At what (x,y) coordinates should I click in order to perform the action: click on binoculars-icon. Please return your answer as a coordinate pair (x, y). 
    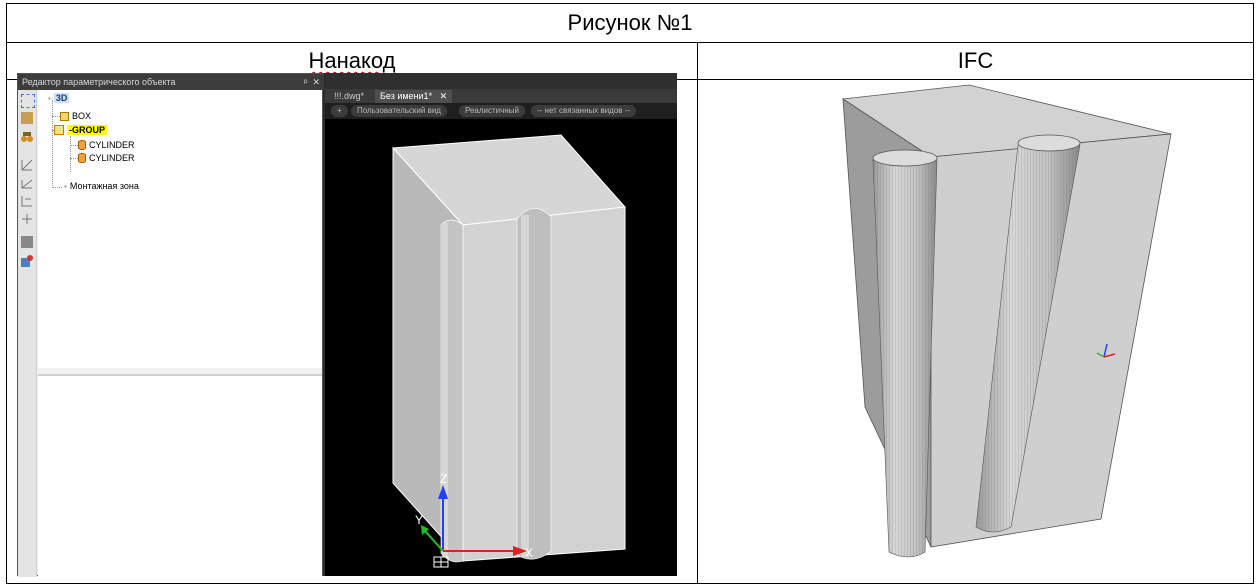
    Looking at the image, I should click on (27, 136).